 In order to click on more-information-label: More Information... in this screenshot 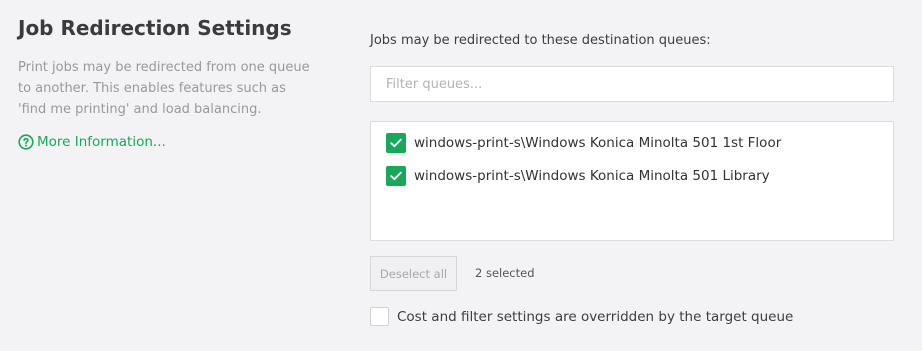, I will do `click(101, 142)`.